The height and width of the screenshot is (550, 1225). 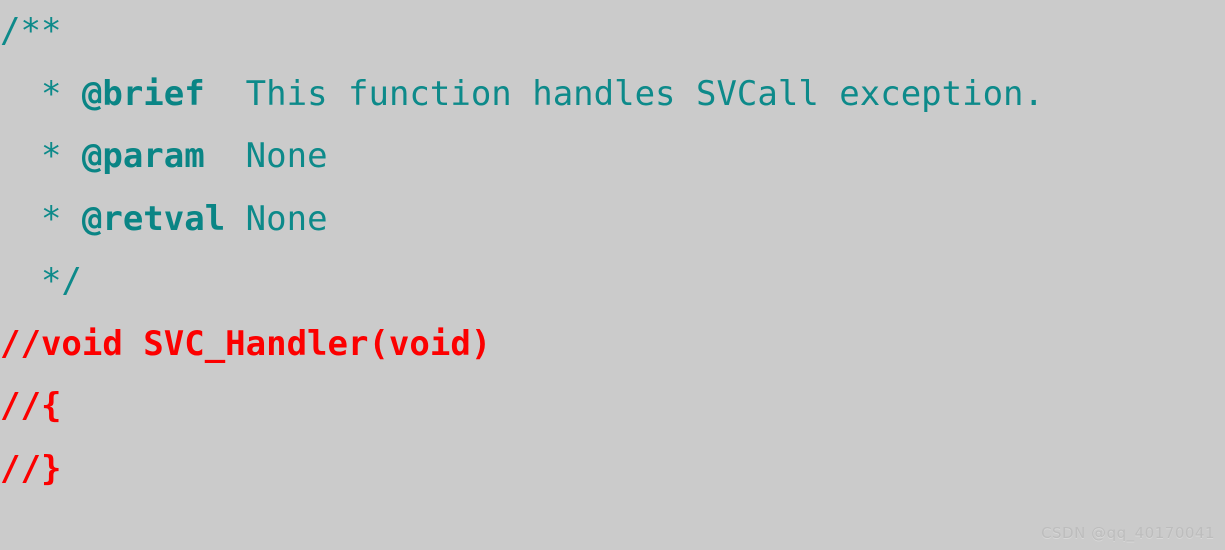 What do you see at coordinates (624, 93) in the screenshot?
I see `code-token-comment: This function handles SVCall exception.` at bounding box center [624, 93].